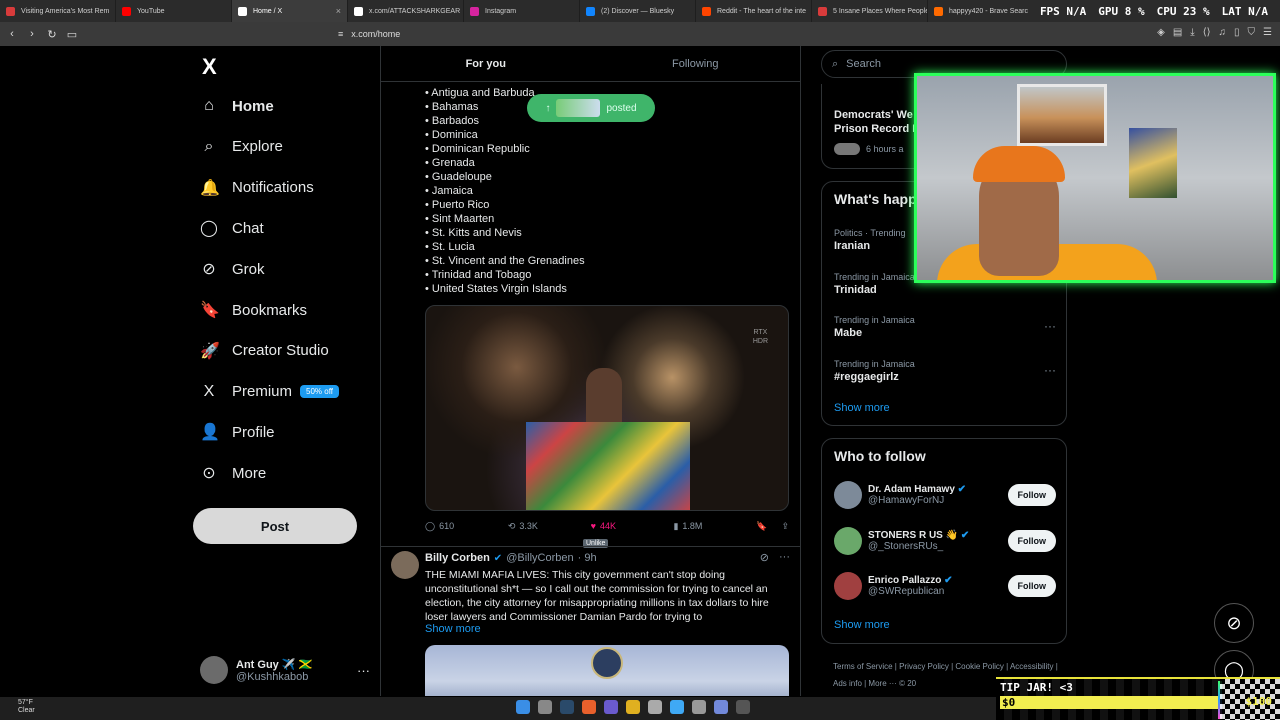  What do you see at coordinates (1237, 32) in the screenshot?
I see `bookmark-icon: ▯` at bounding box center [1237, 32].